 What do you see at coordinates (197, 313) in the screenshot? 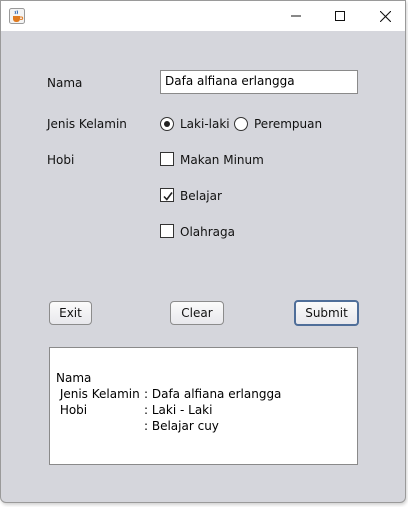
I see `clear-button: Clear` at bounding box center [197, 313].